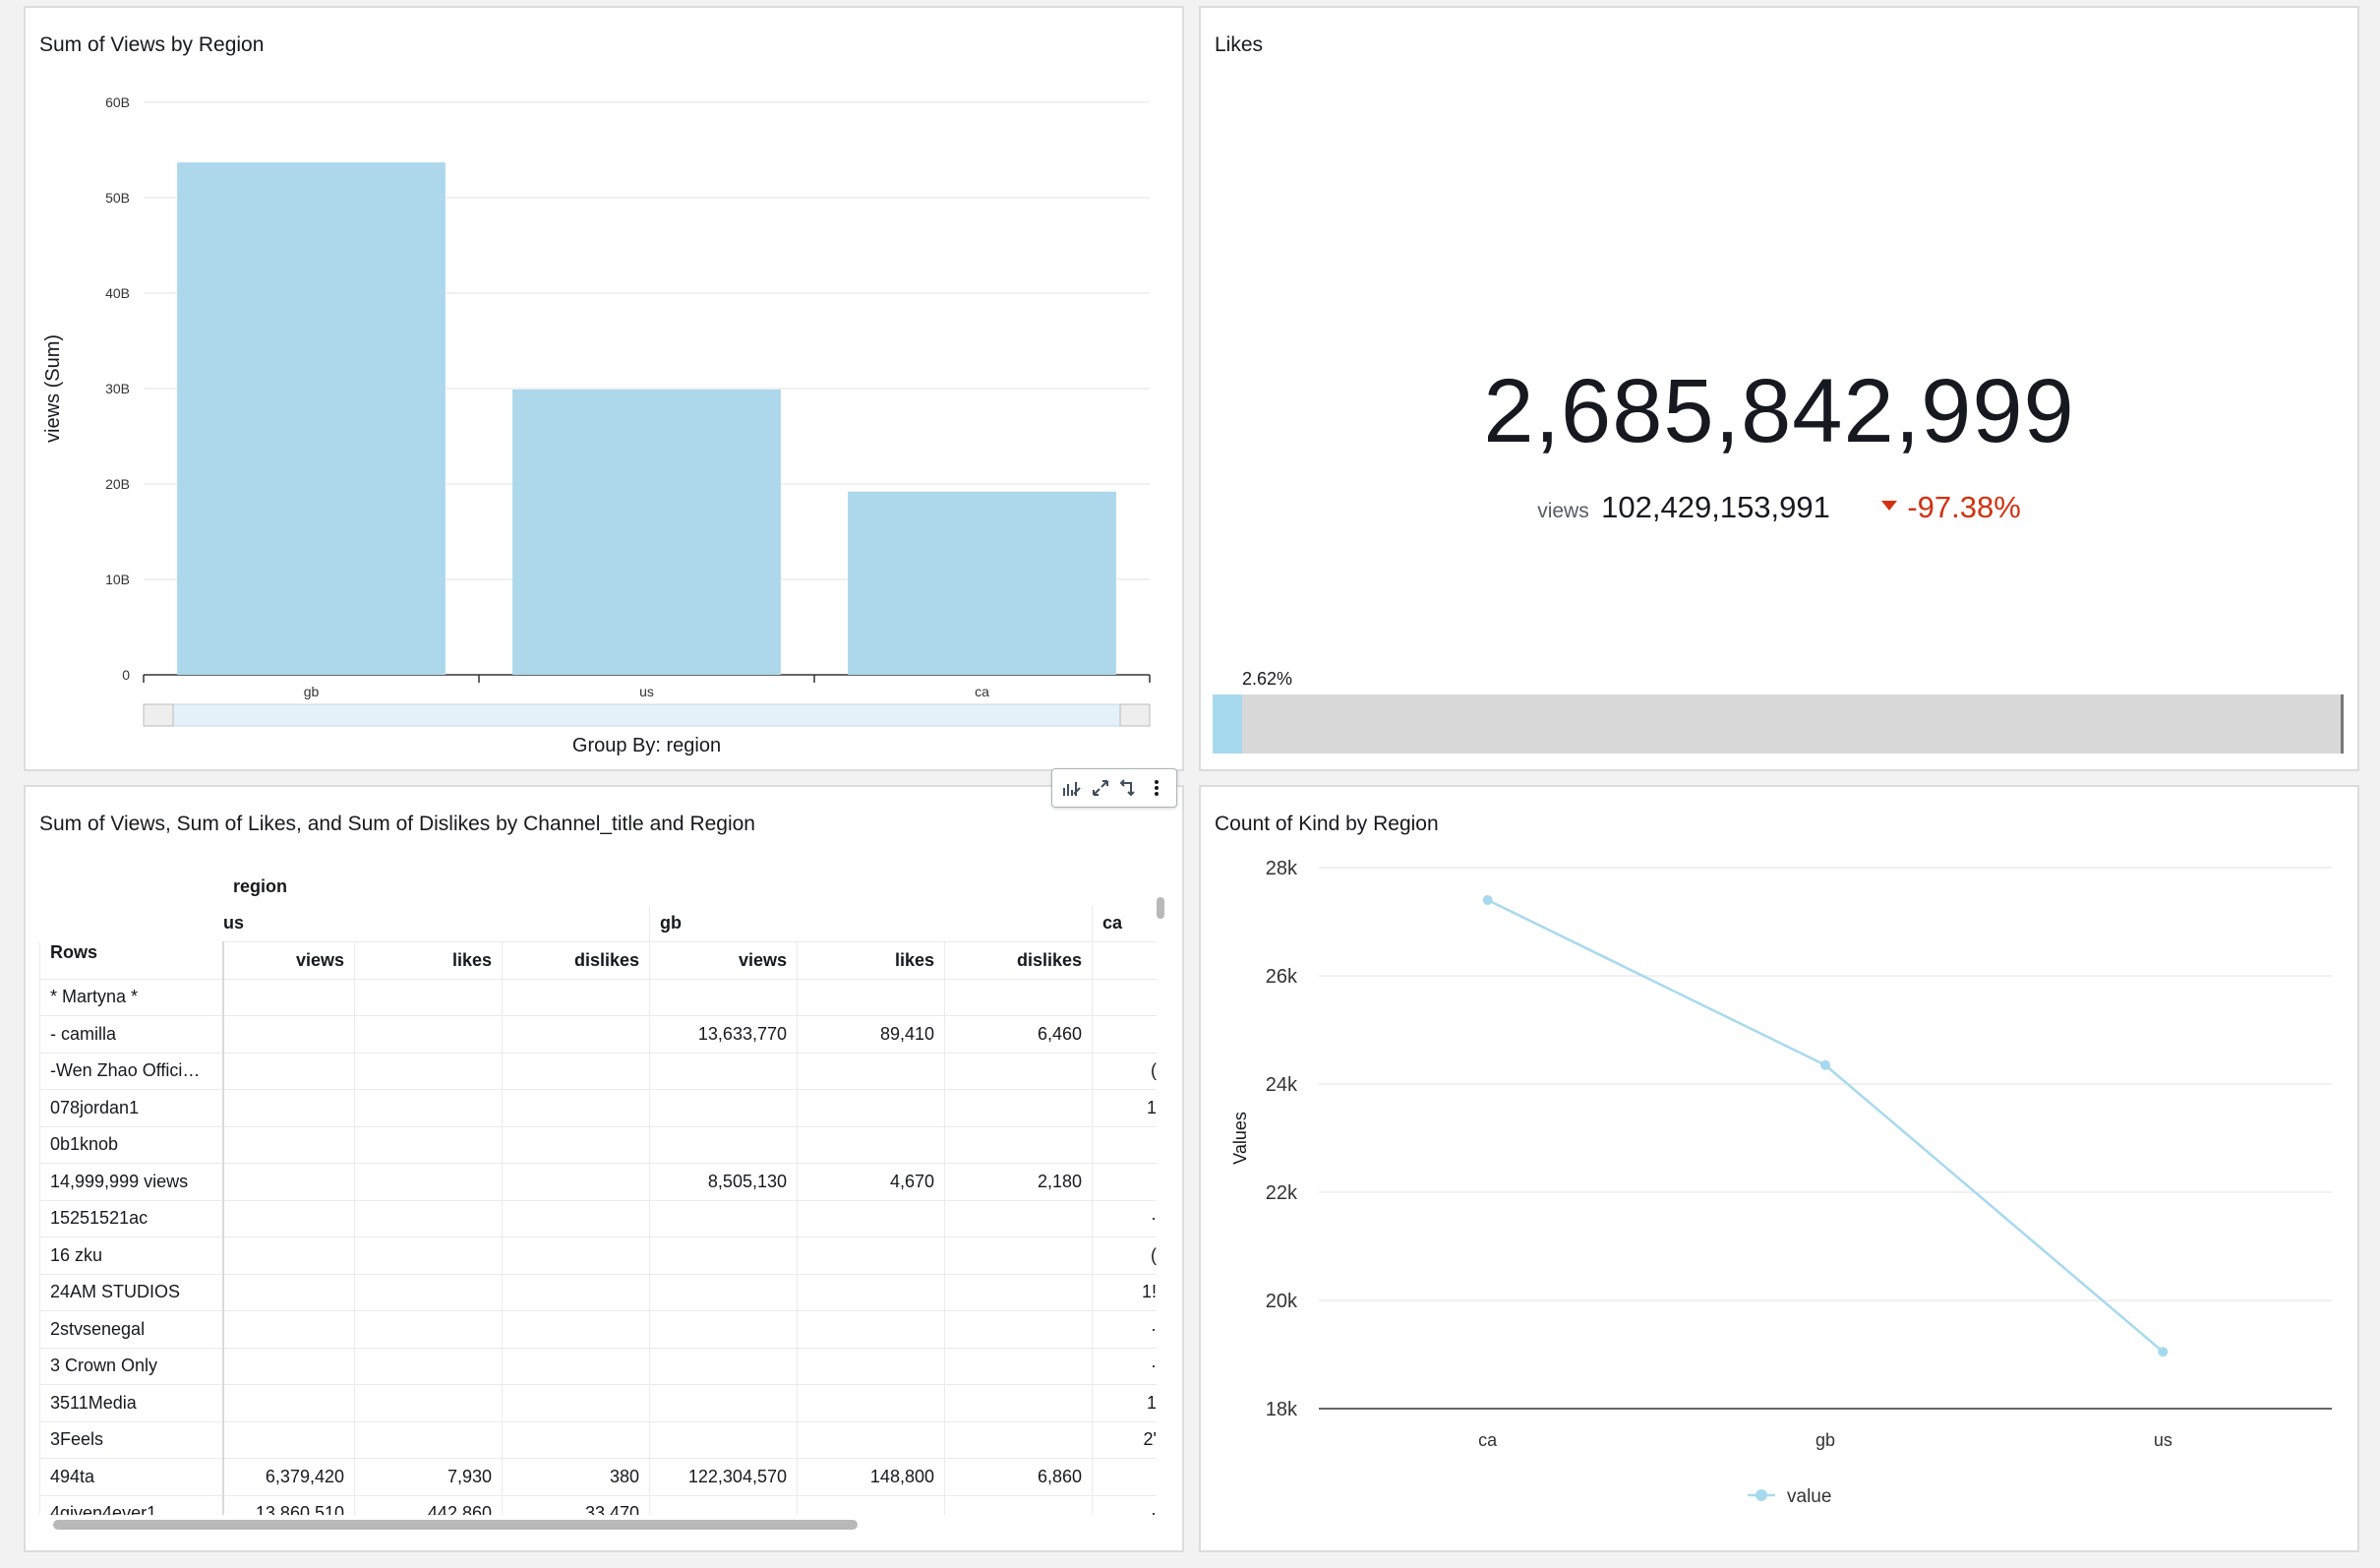 This screenshot has width=2380, height=1568. I want to click on header-row-measures: Rows views likes dislikes views likes dislikes, so click(598, 960).